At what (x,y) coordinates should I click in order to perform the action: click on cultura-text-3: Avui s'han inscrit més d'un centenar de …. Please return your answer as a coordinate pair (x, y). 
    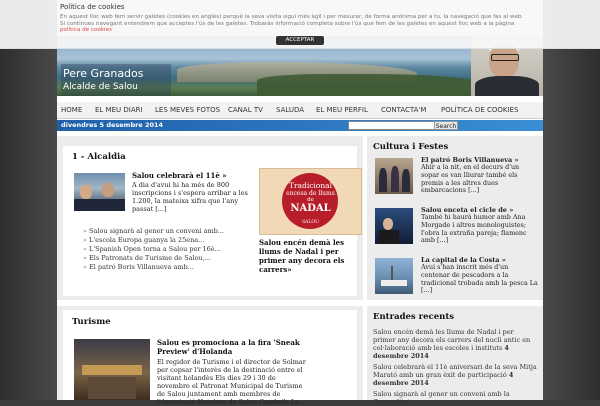
    Looking at the image, I should click on (479, 279).